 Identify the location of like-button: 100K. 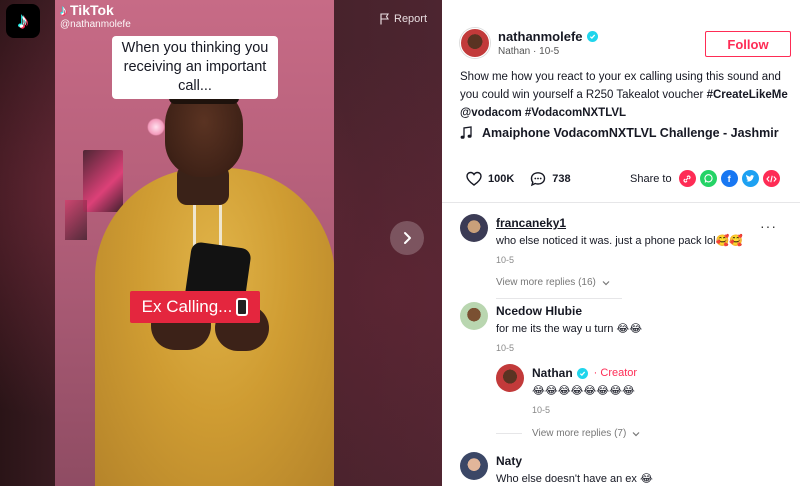
(490, 179).